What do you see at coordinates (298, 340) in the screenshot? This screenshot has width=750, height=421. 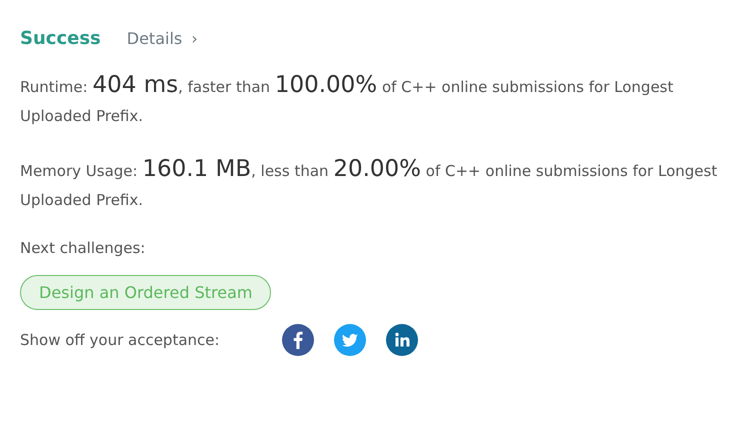 I see `facebook-icon` at bounding box center [298, 340].